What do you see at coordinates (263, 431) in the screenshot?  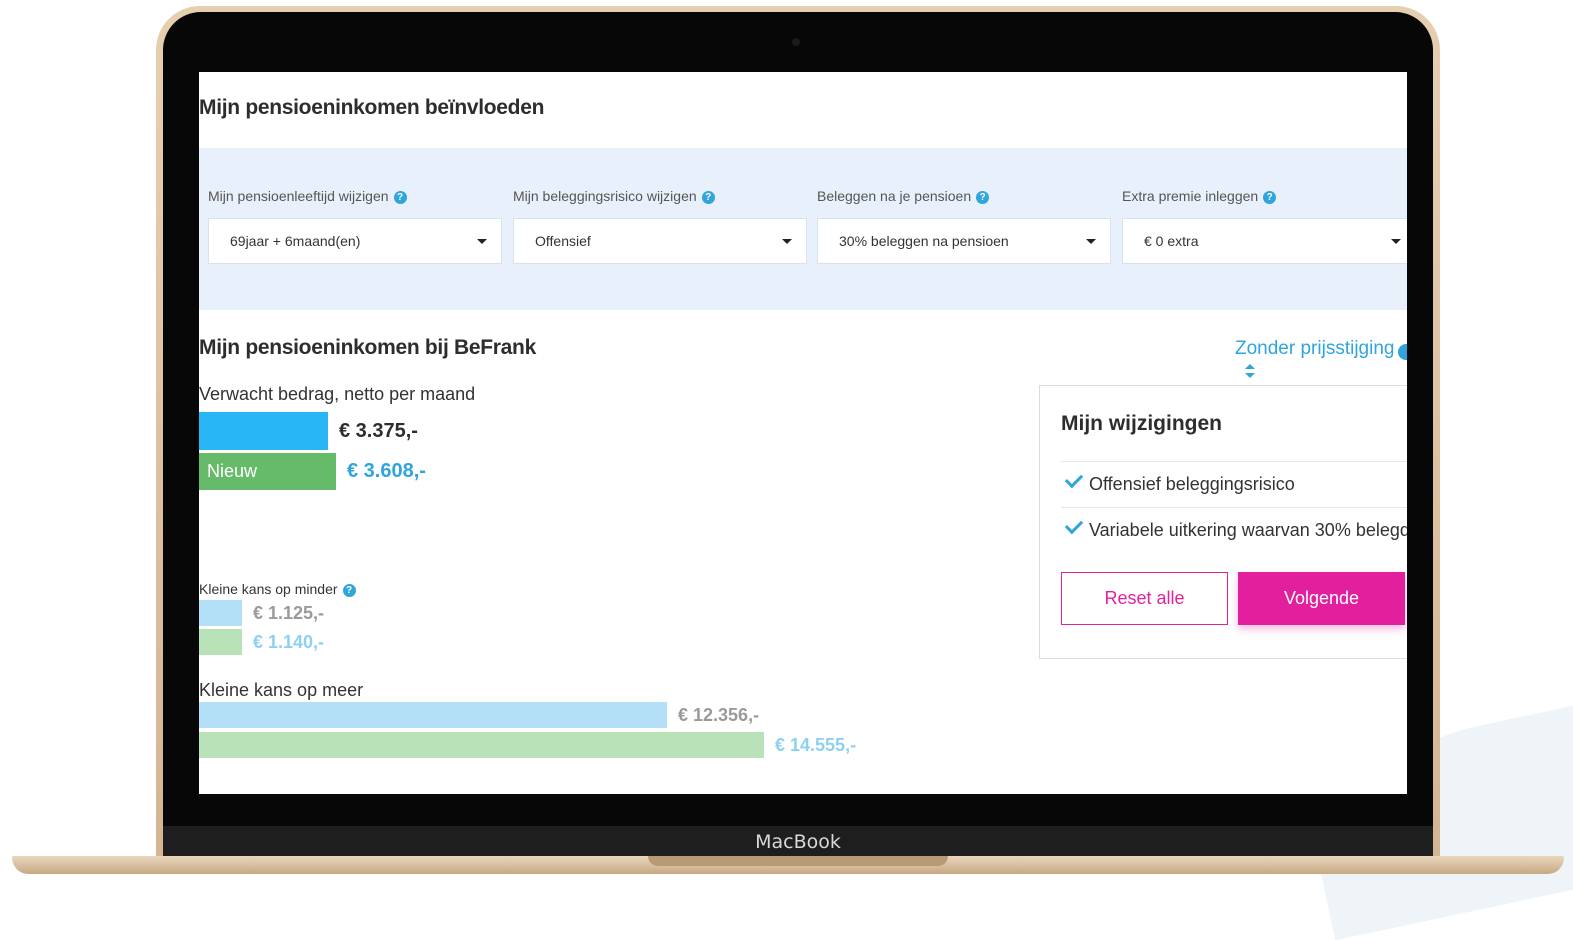 I see `expected-current-bar` at bounding box center [263, 431].